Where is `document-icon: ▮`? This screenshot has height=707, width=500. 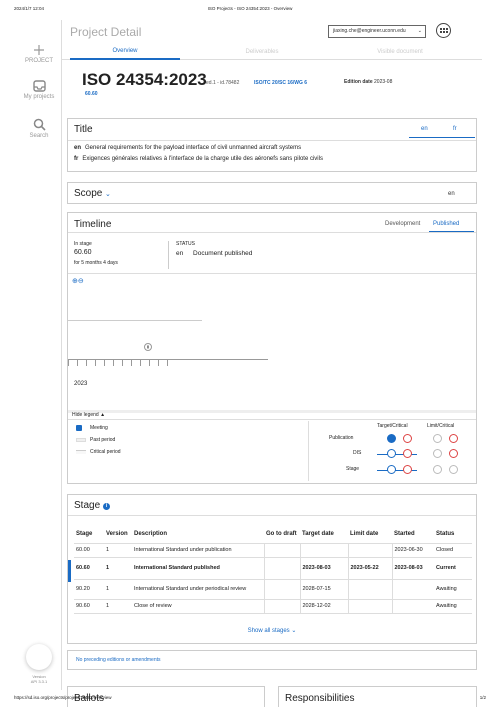 document-icon: ▮ is located at coordinates (148, 347).